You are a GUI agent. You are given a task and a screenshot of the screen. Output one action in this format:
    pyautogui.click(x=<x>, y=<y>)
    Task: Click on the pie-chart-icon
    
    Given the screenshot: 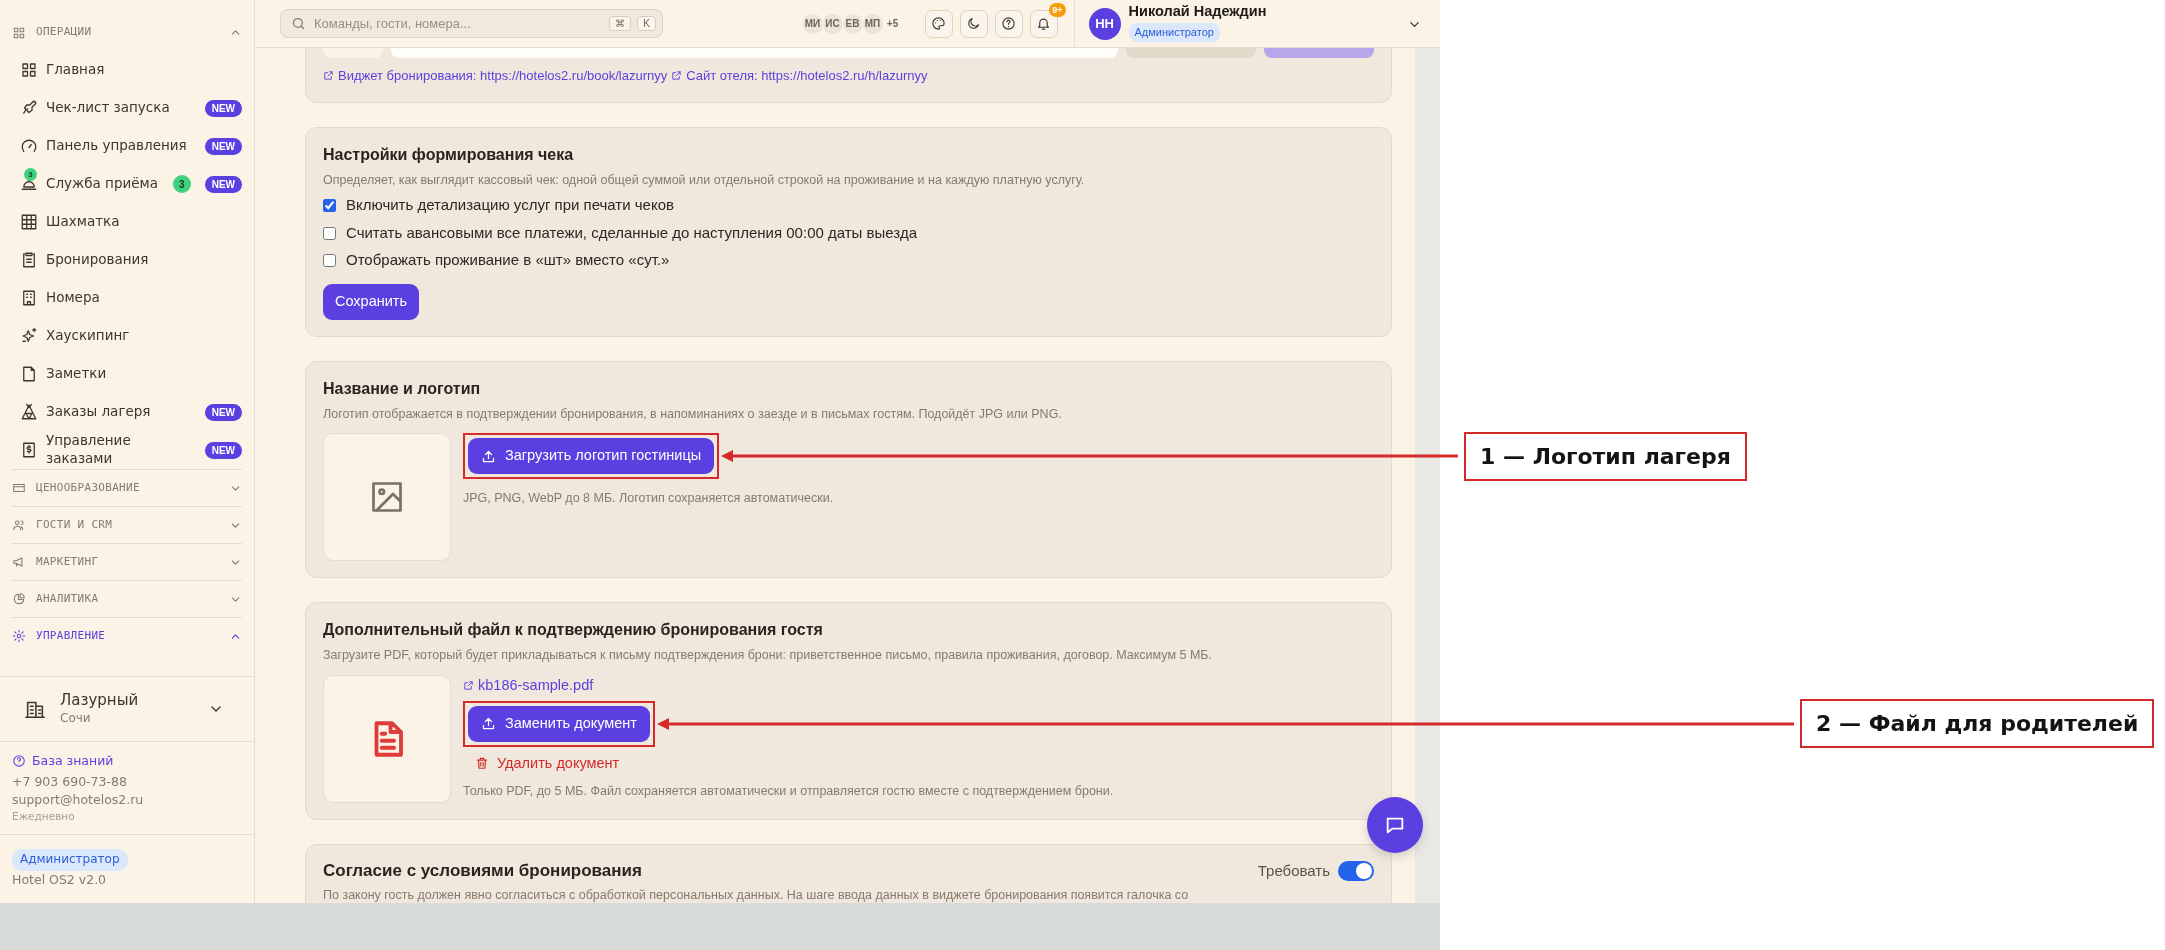 What is the action you would take?
    pyautogui.click(x=19, y=599)
    